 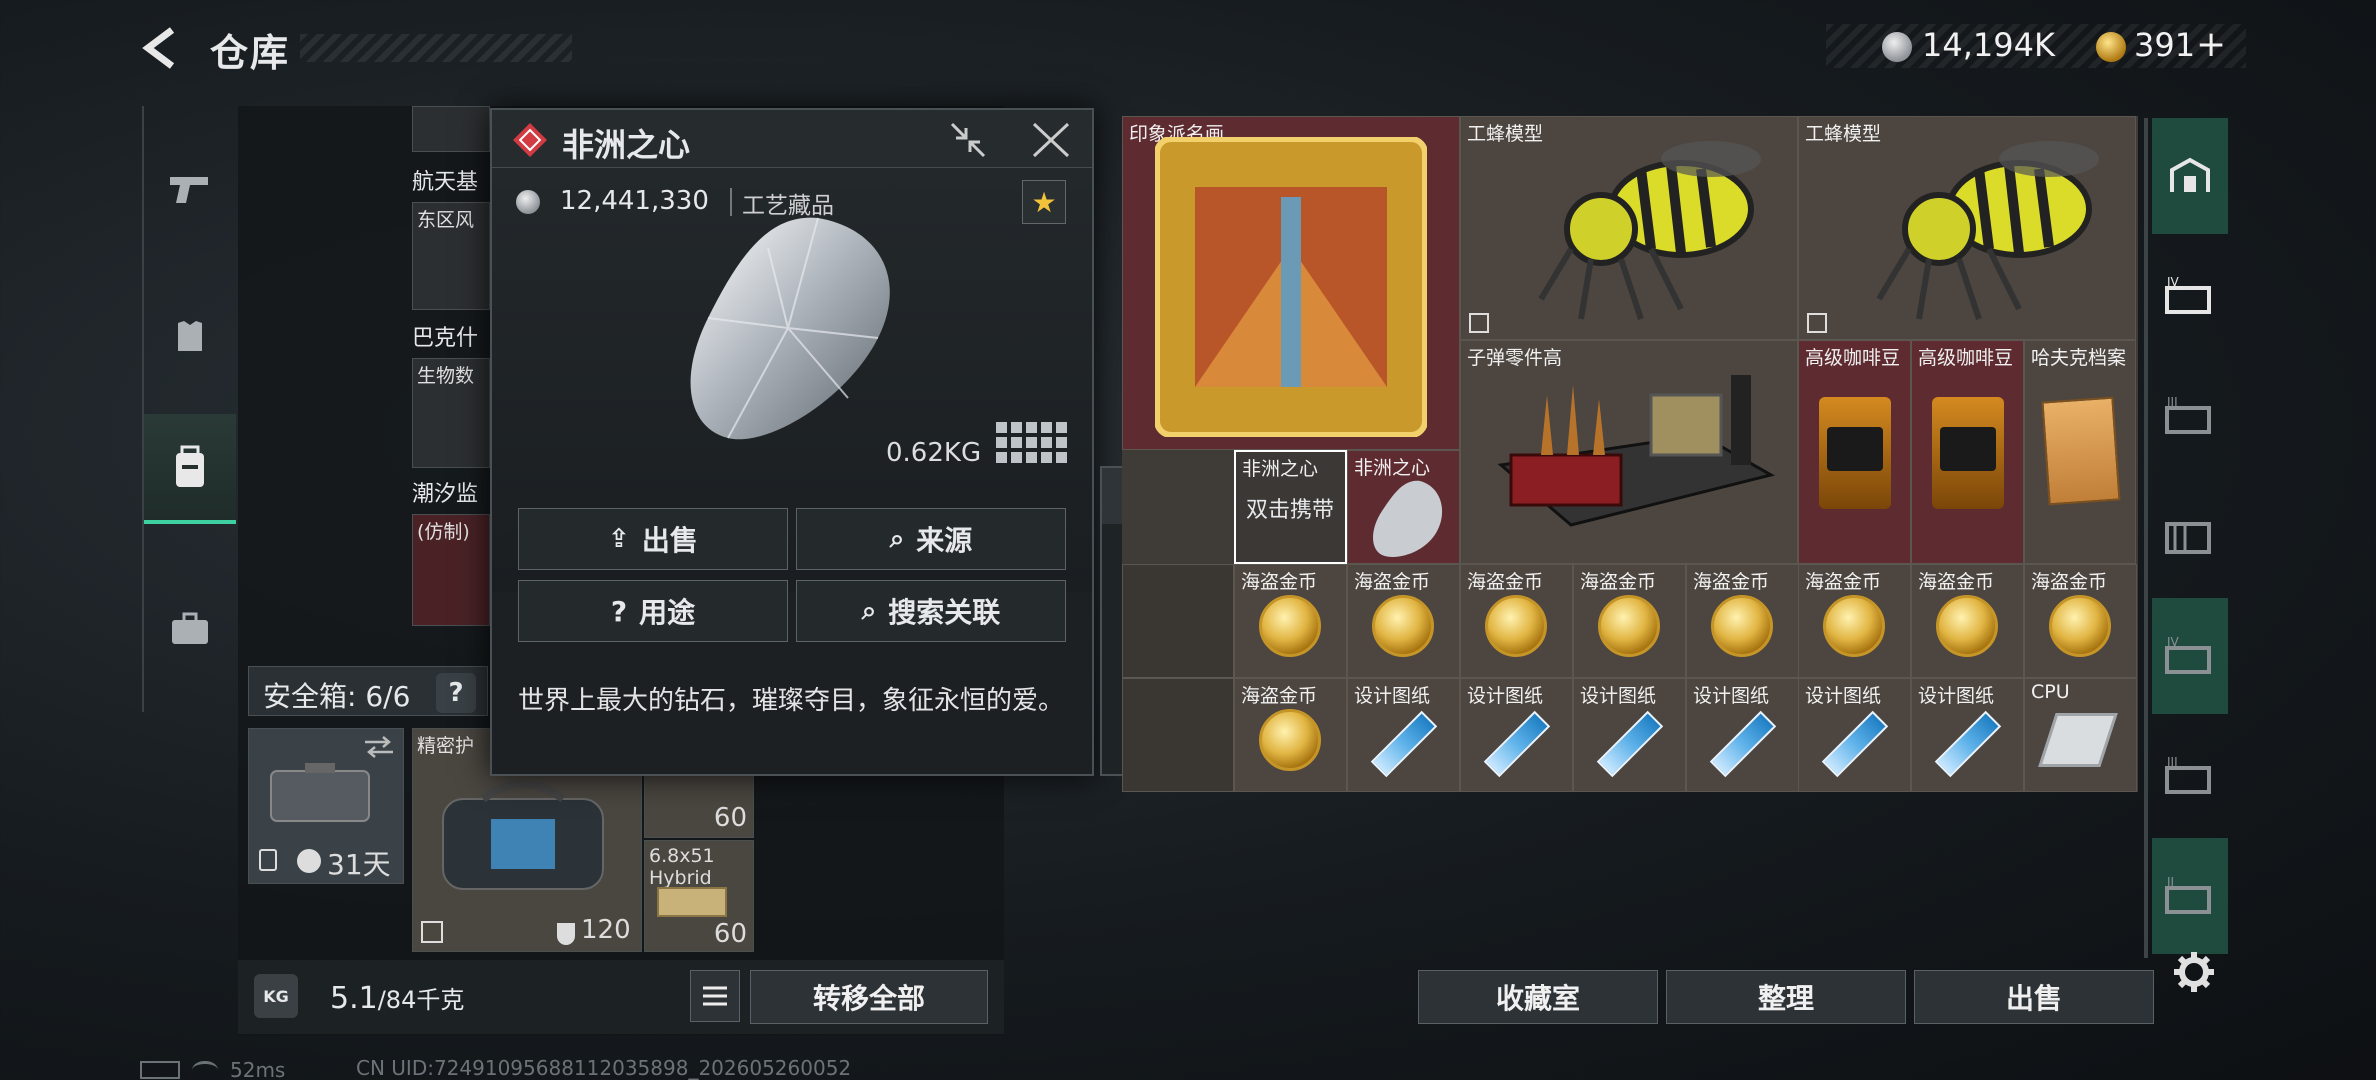 What do you see at coordinates (2190, 896) in the screenshot?
I see `tab-level-2: II` at bounding box center [2190, 896].